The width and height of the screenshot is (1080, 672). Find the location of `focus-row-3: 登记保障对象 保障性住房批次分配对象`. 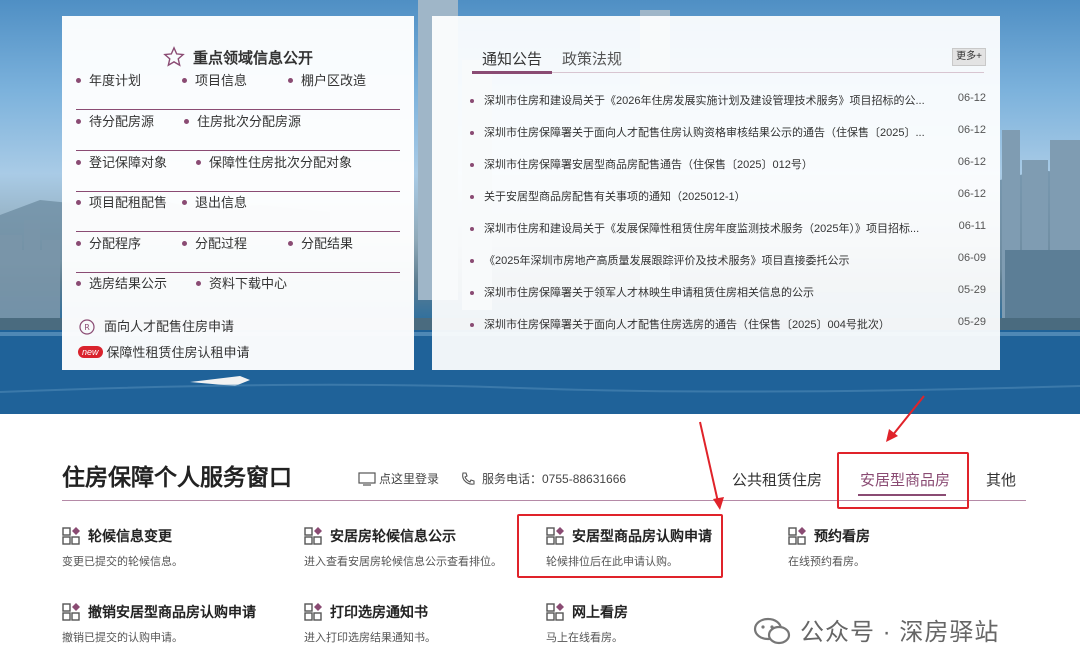

focus-row-3: 登记保障对象 保障性住房批次分配对象 is located at coordinates (238, 172).